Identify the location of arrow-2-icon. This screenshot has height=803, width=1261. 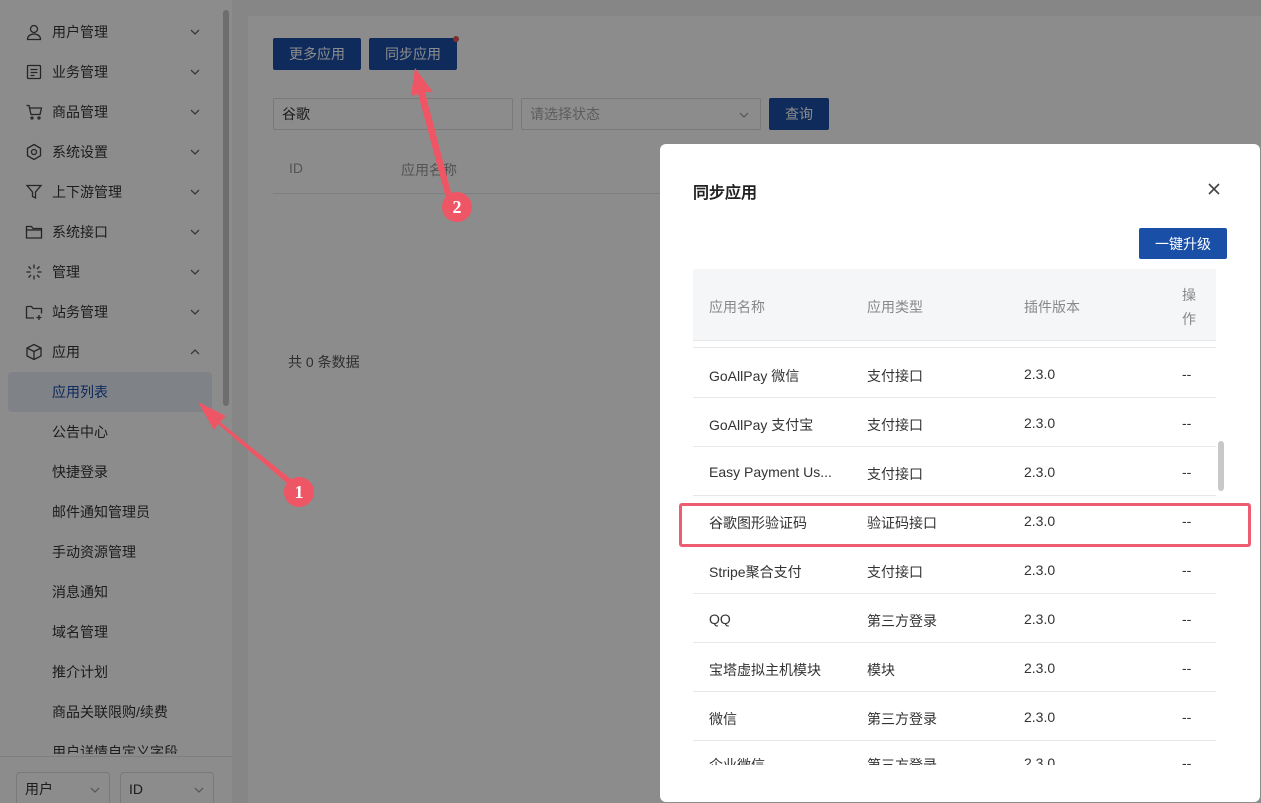
(431, 133).